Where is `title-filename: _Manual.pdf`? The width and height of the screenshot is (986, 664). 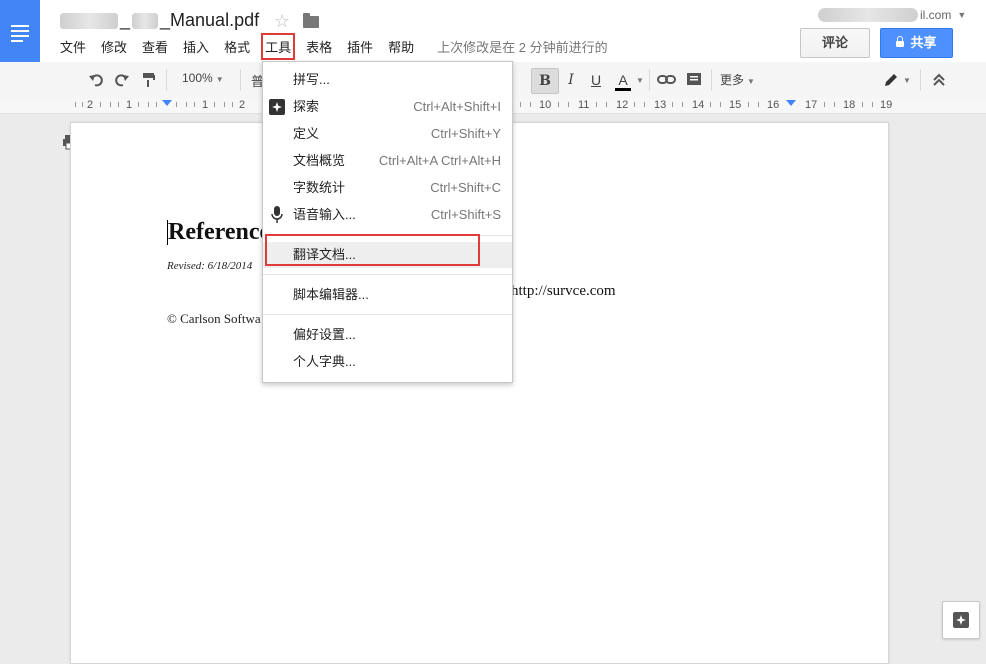
title-filename: _Manual.pdf is located at coordinates (210, 20).